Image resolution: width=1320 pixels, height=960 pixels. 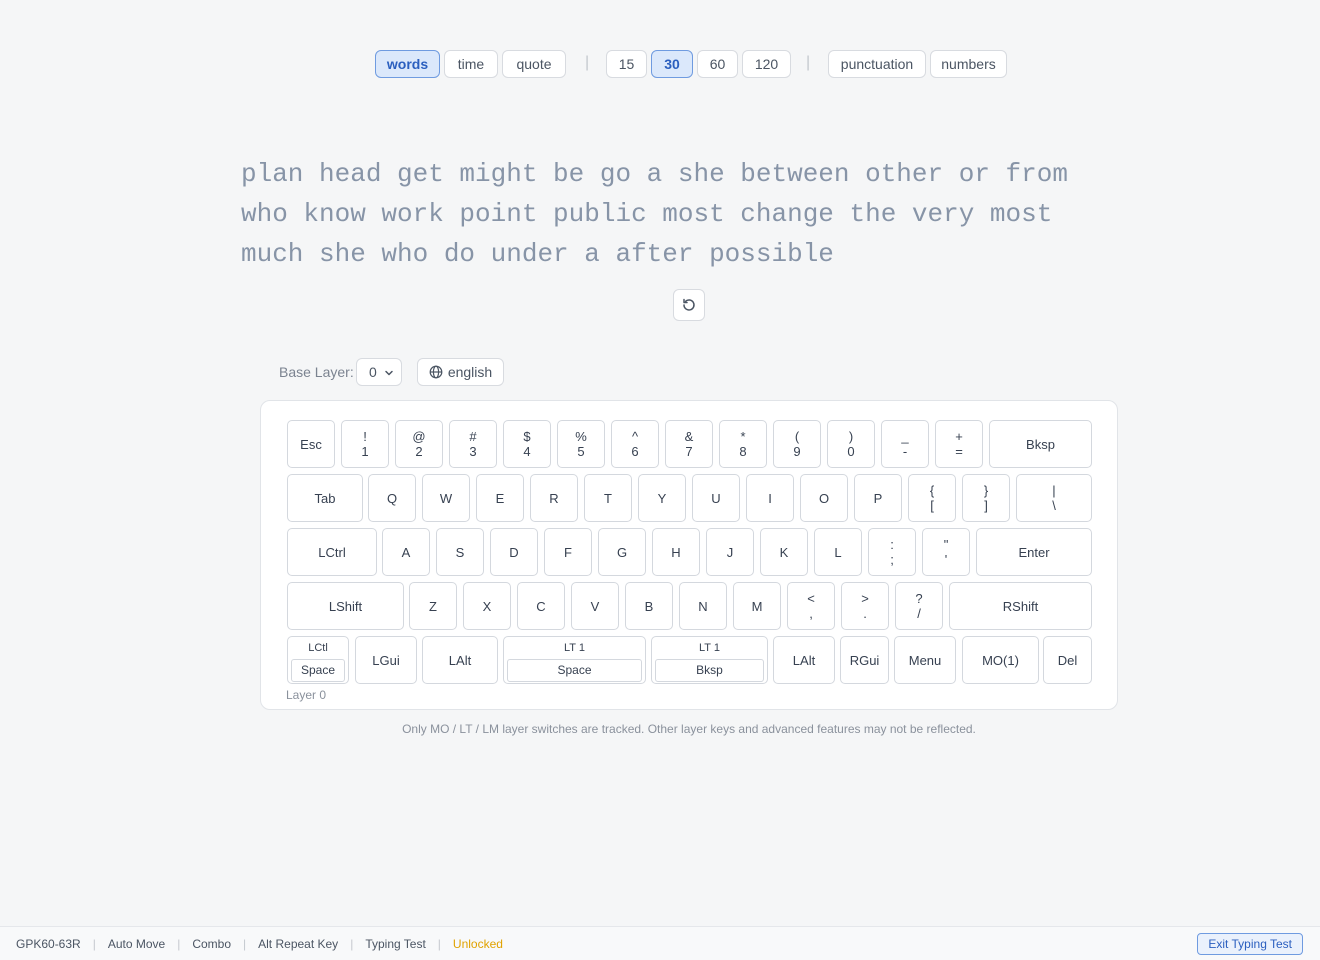 I want to click on status-alt-repeat-key: Alt Repeat Key, so click(x=298, y=944).